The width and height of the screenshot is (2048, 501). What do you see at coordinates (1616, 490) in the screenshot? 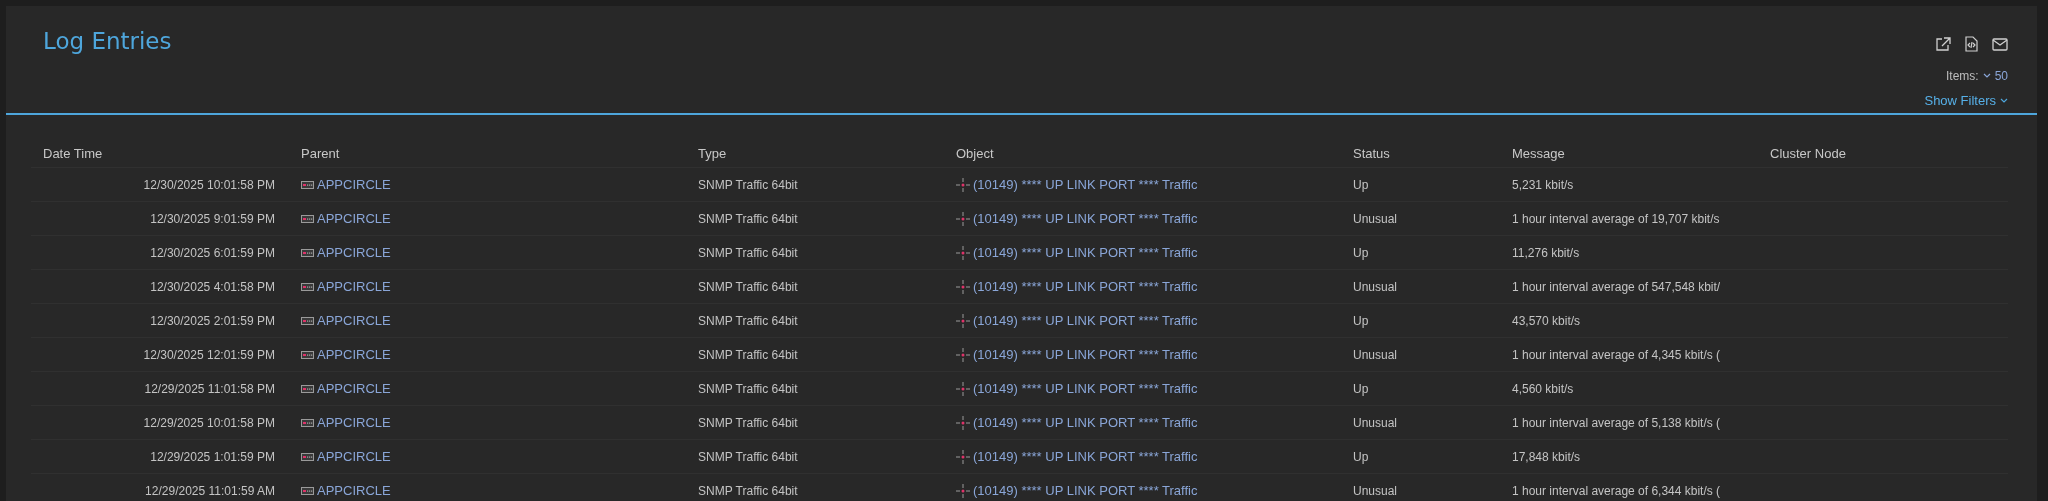
I see `table-cell: 1 hour interval average of 6,344 kbit/s (` at bounding box center [1616, 490].